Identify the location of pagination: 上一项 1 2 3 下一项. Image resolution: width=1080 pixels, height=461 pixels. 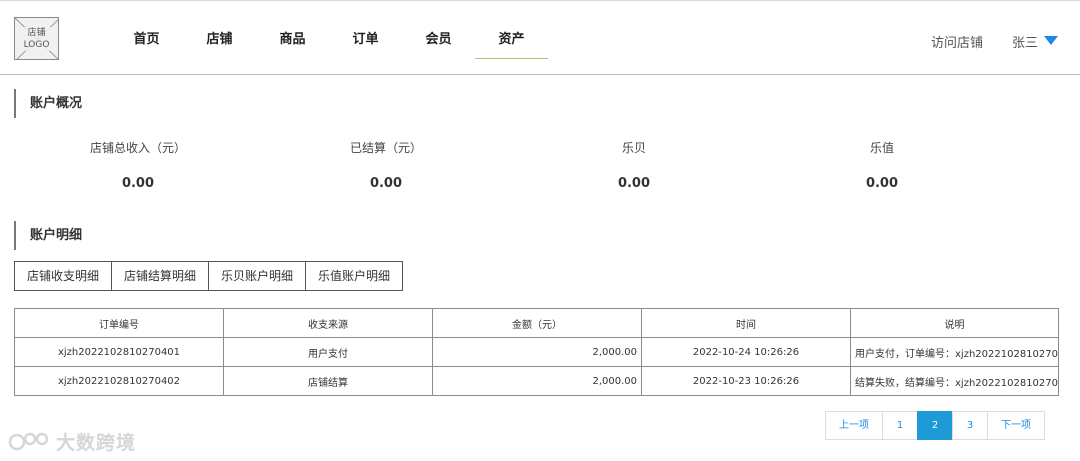
(935, 425).